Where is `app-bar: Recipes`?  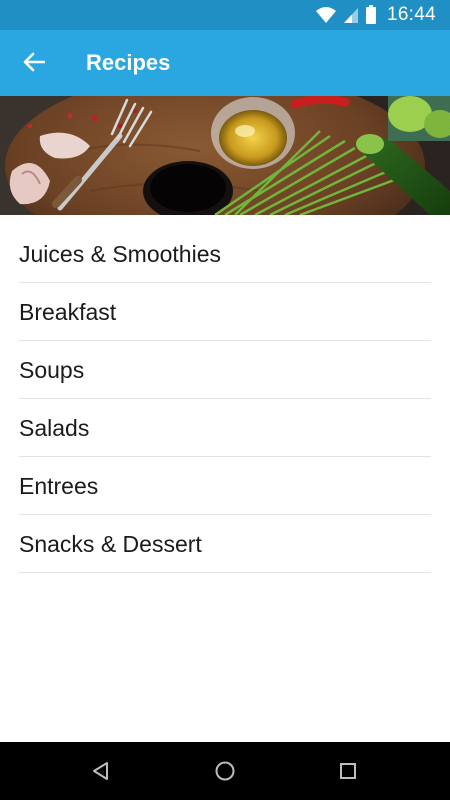 app-bar: Recipes is located at coordinates (225, 63).